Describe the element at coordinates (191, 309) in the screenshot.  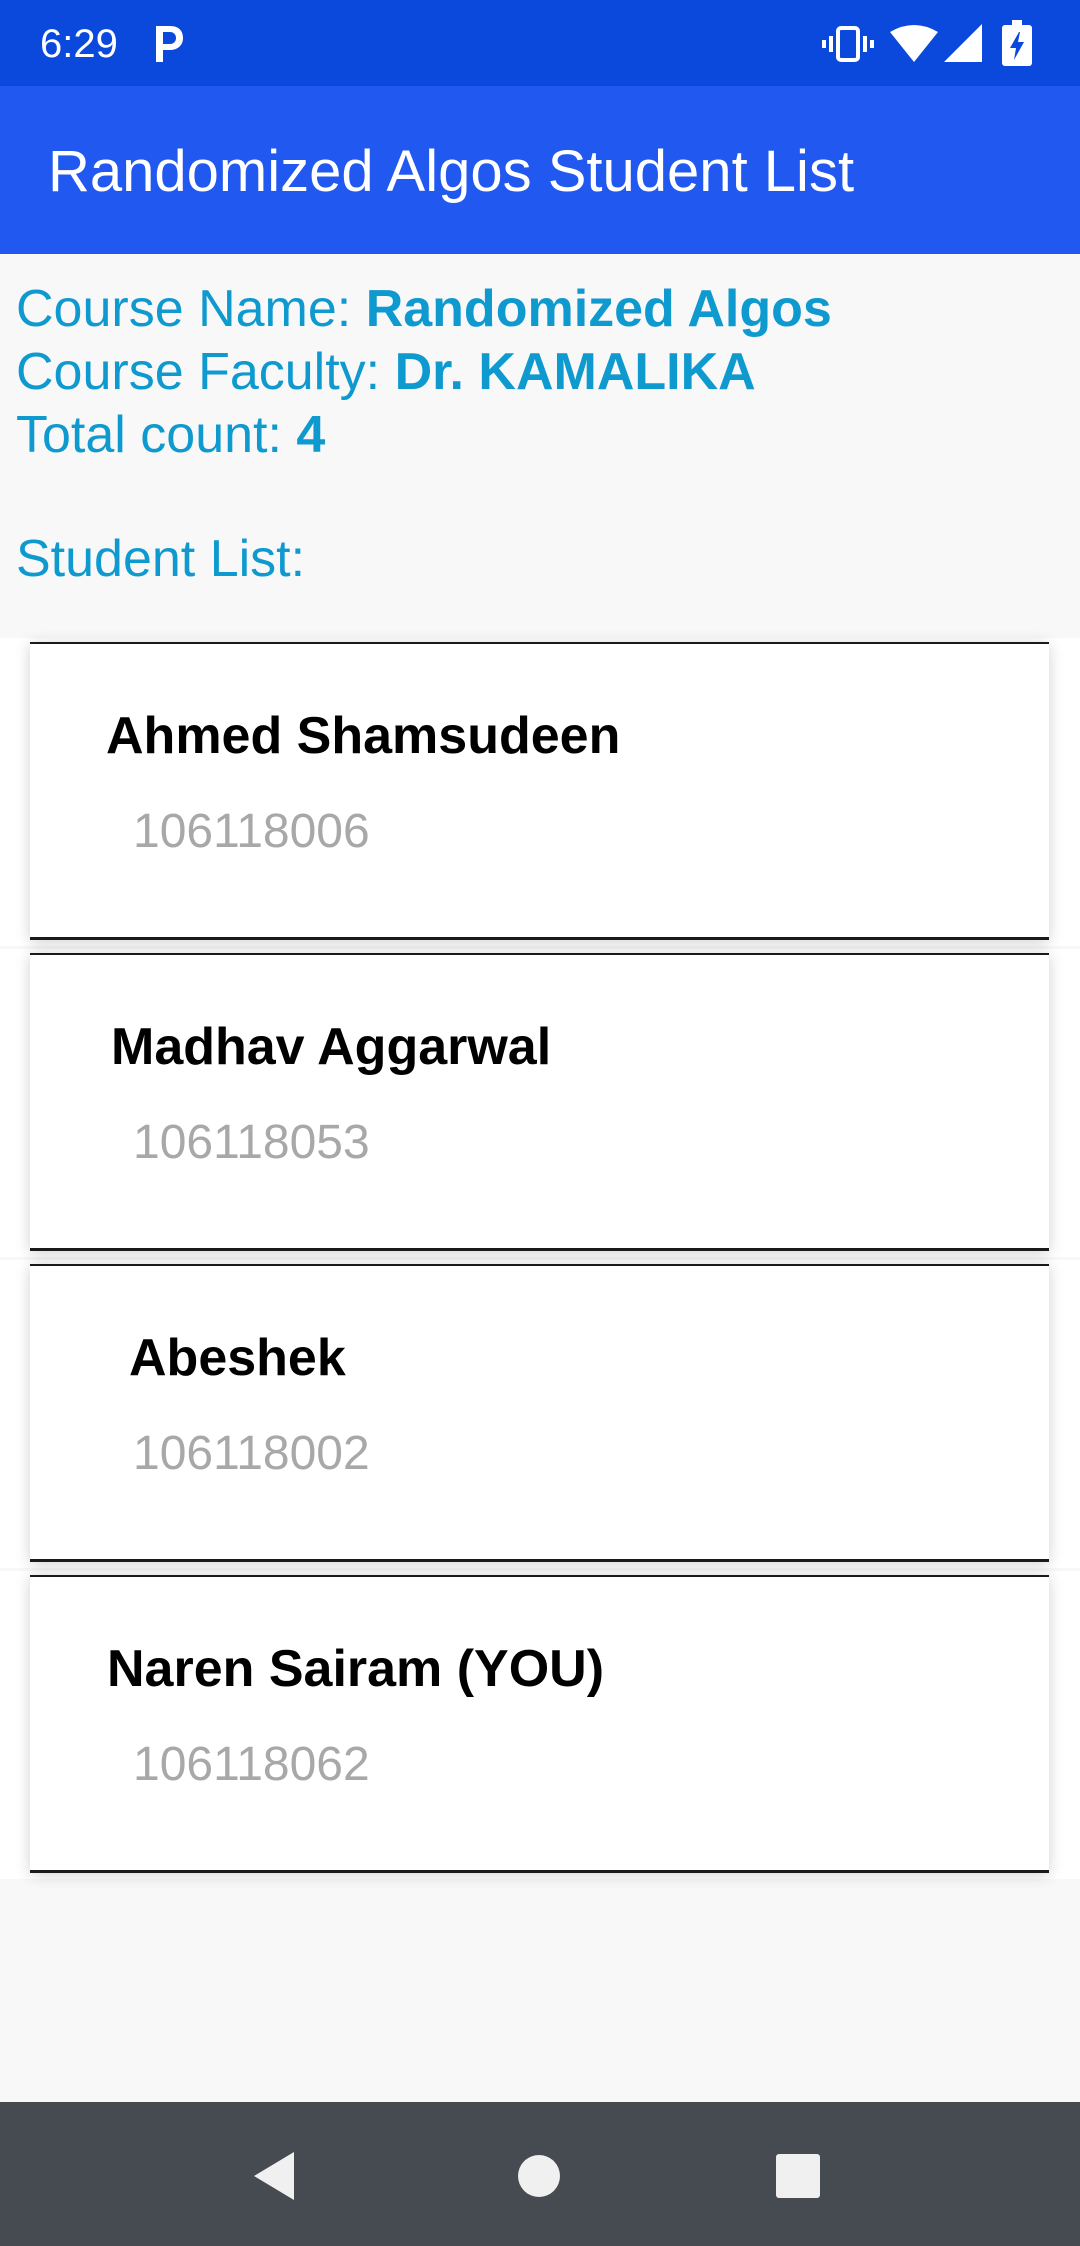
I see `course-name-label: Course Name:` at that location.